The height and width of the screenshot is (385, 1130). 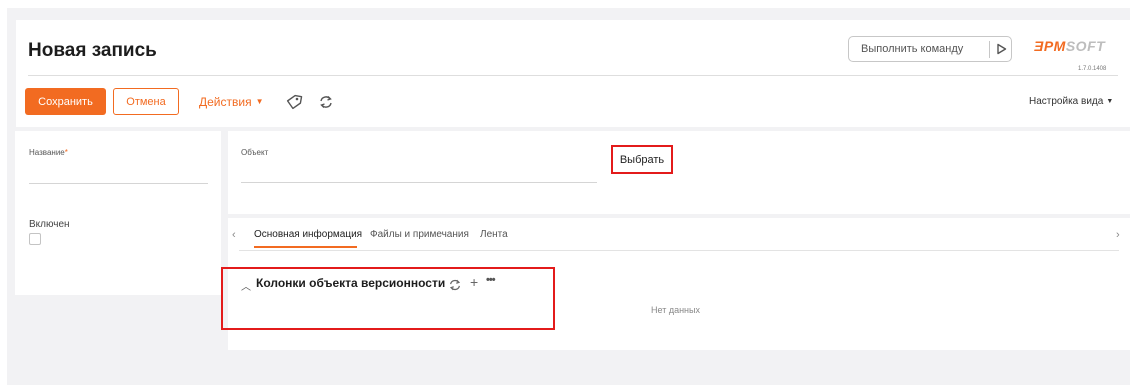 What do you see at coordinates (419, 234) in the screenshot?
I see `tab-files-notes: Файлы и примечания` at bounding box center [419, 234].